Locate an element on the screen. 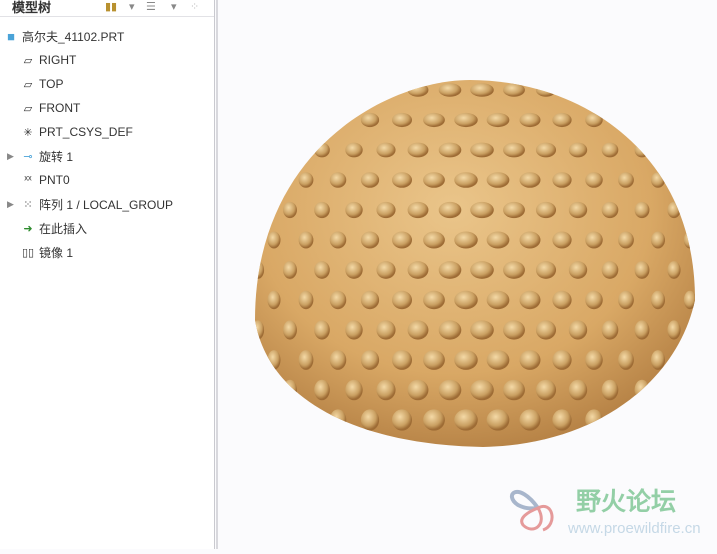 This screenshot has height=554, width=717. part-icon: ■ is located at coordinates (11, 36).